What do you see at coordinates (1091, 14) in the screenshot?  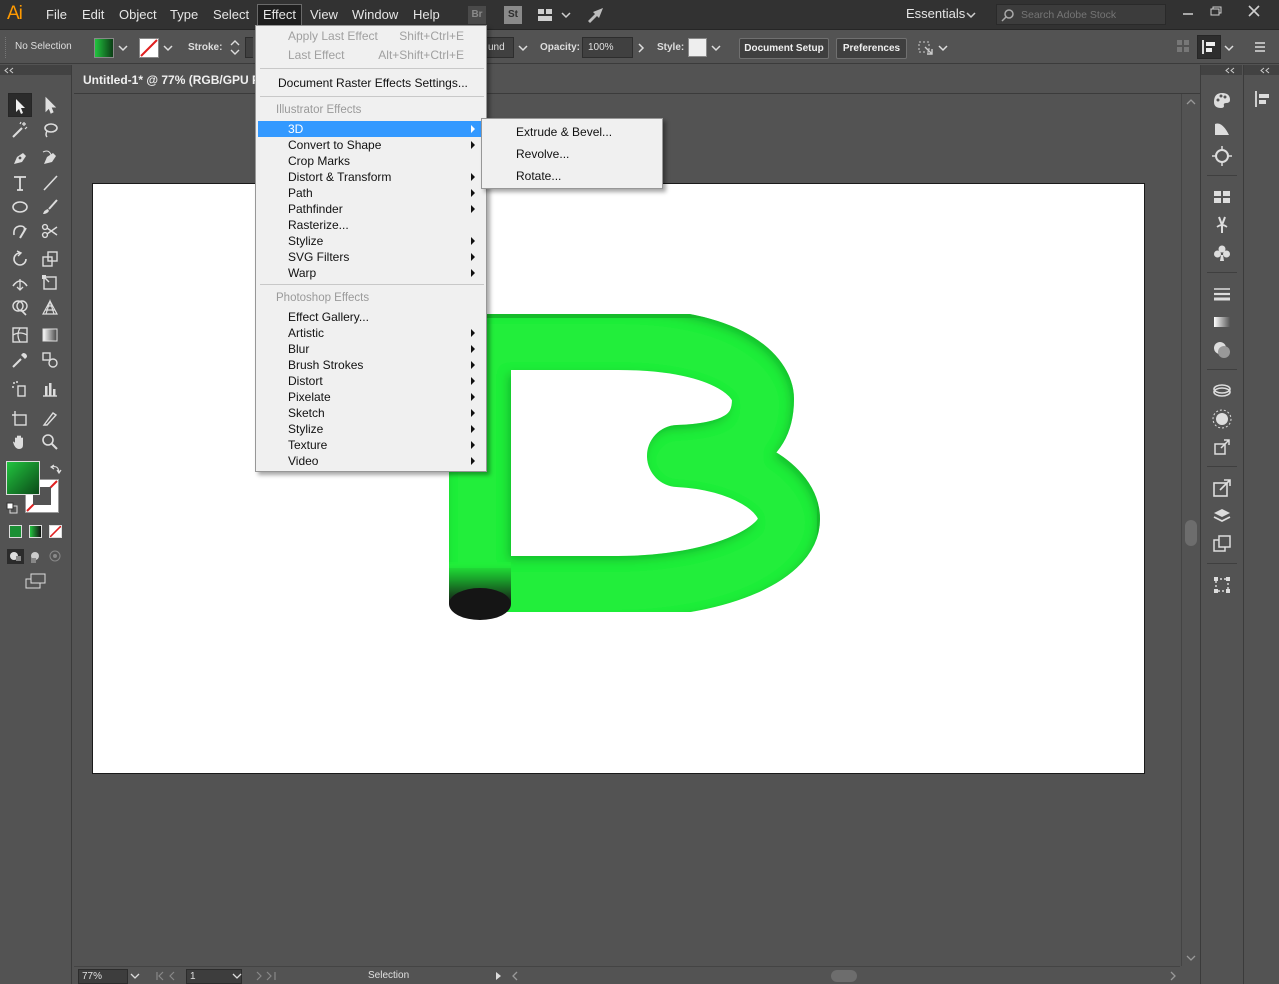 I see `search-input` at bounding box center [1091, 14].